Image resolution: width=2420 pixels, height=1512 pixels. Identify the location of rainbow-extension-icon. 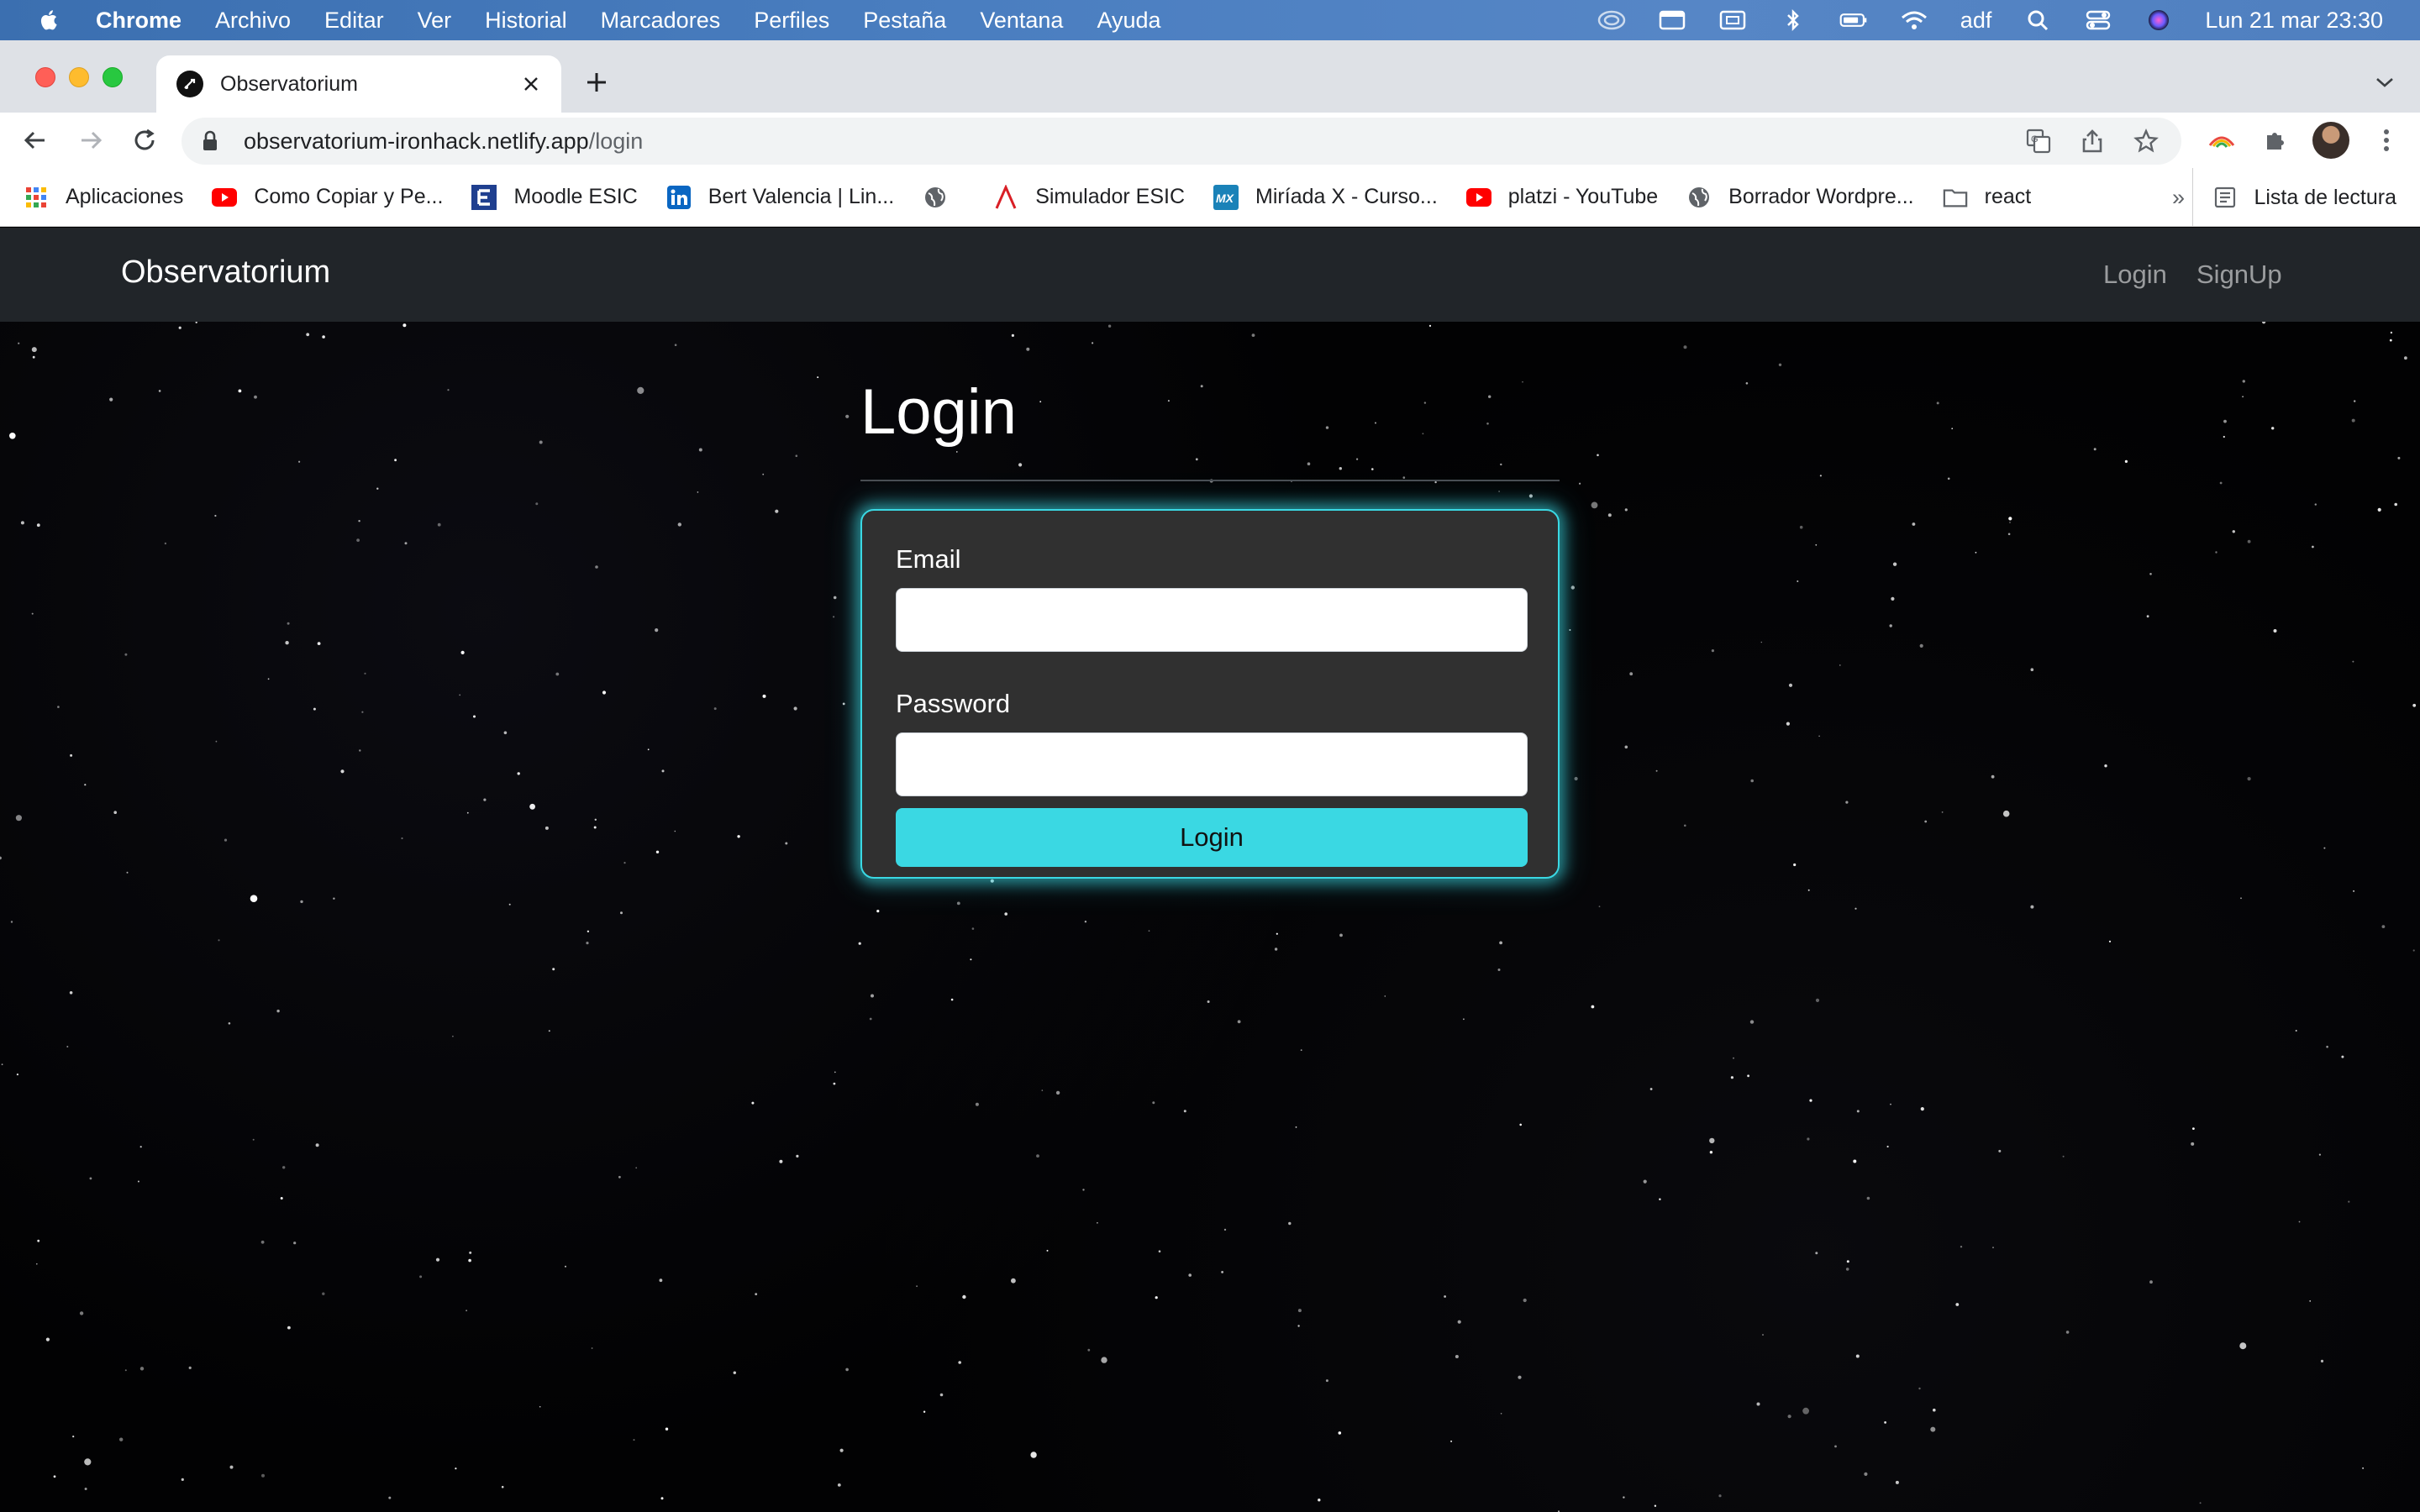
(2221, 140).